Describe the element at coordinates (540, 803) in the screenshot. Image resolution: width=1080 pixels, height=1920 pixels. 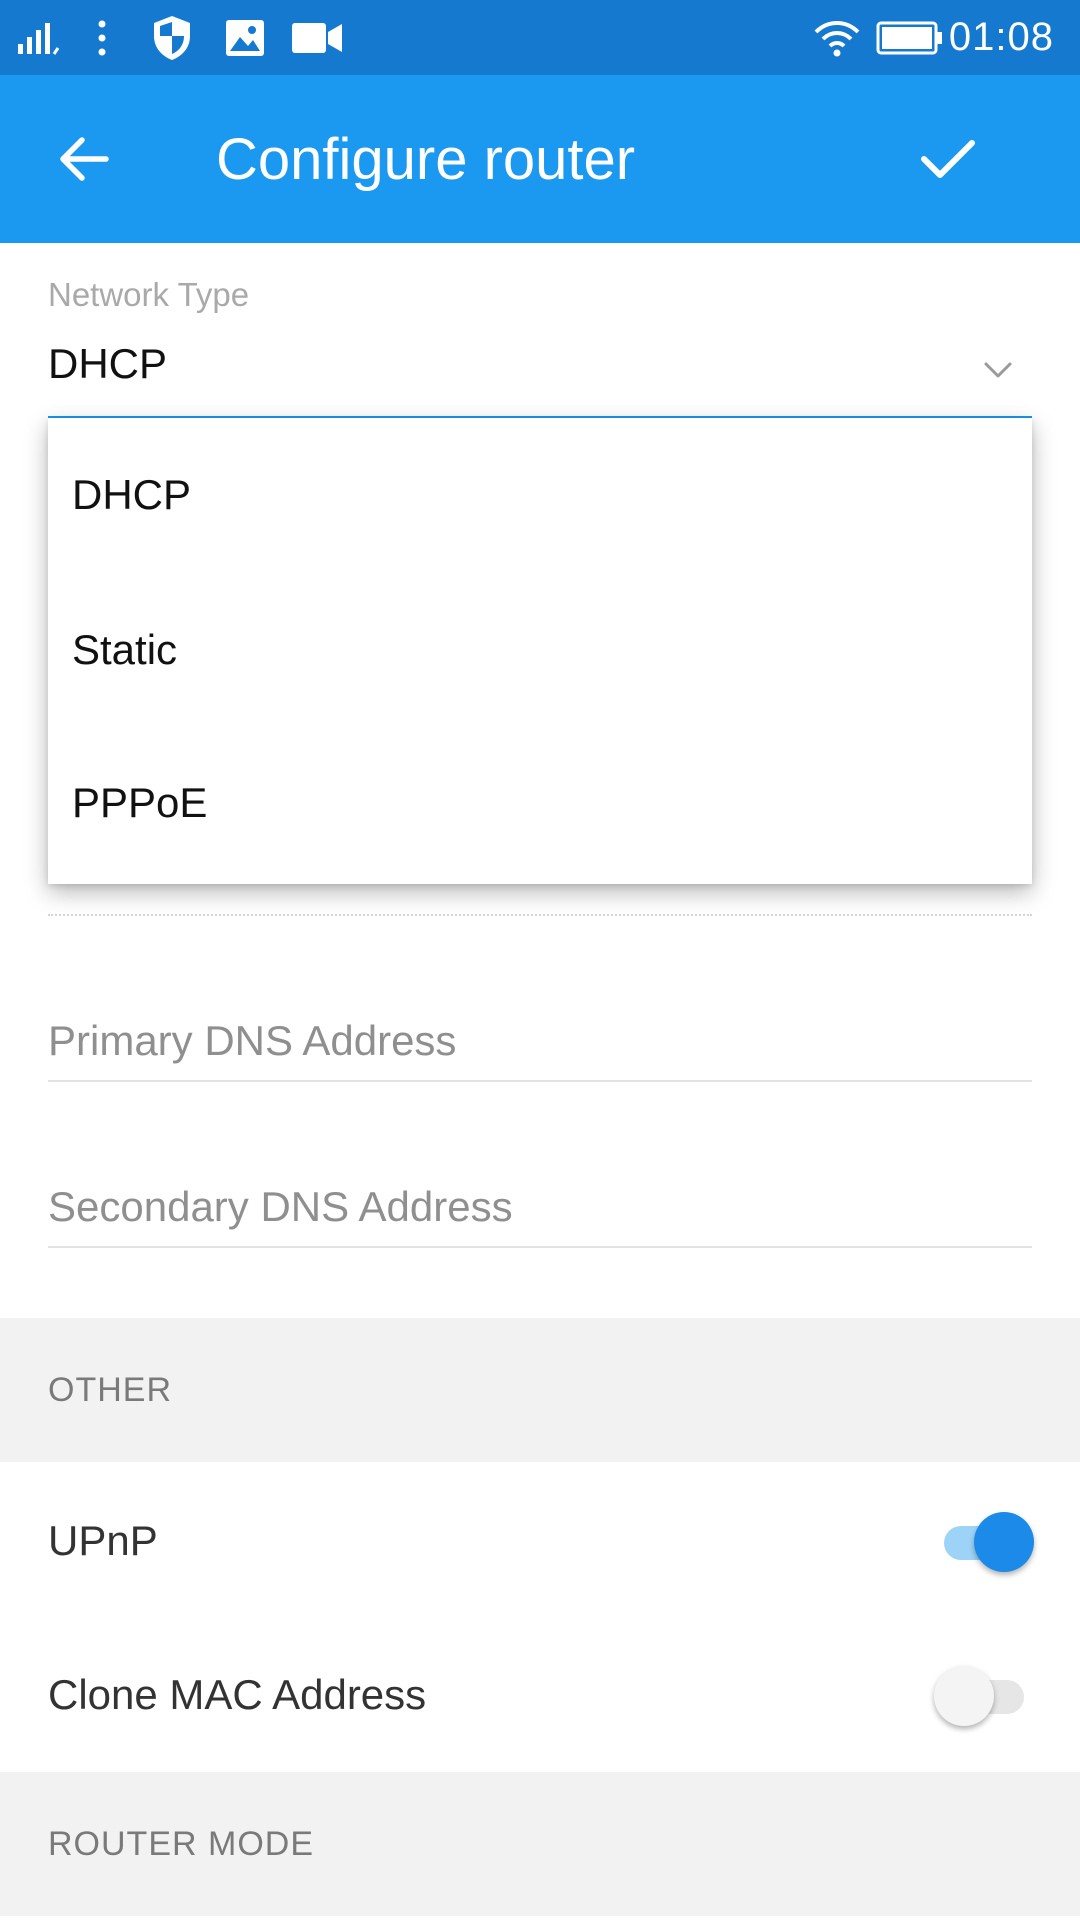
I see `dropdown-option-pppoe: PPPoE` at that location.